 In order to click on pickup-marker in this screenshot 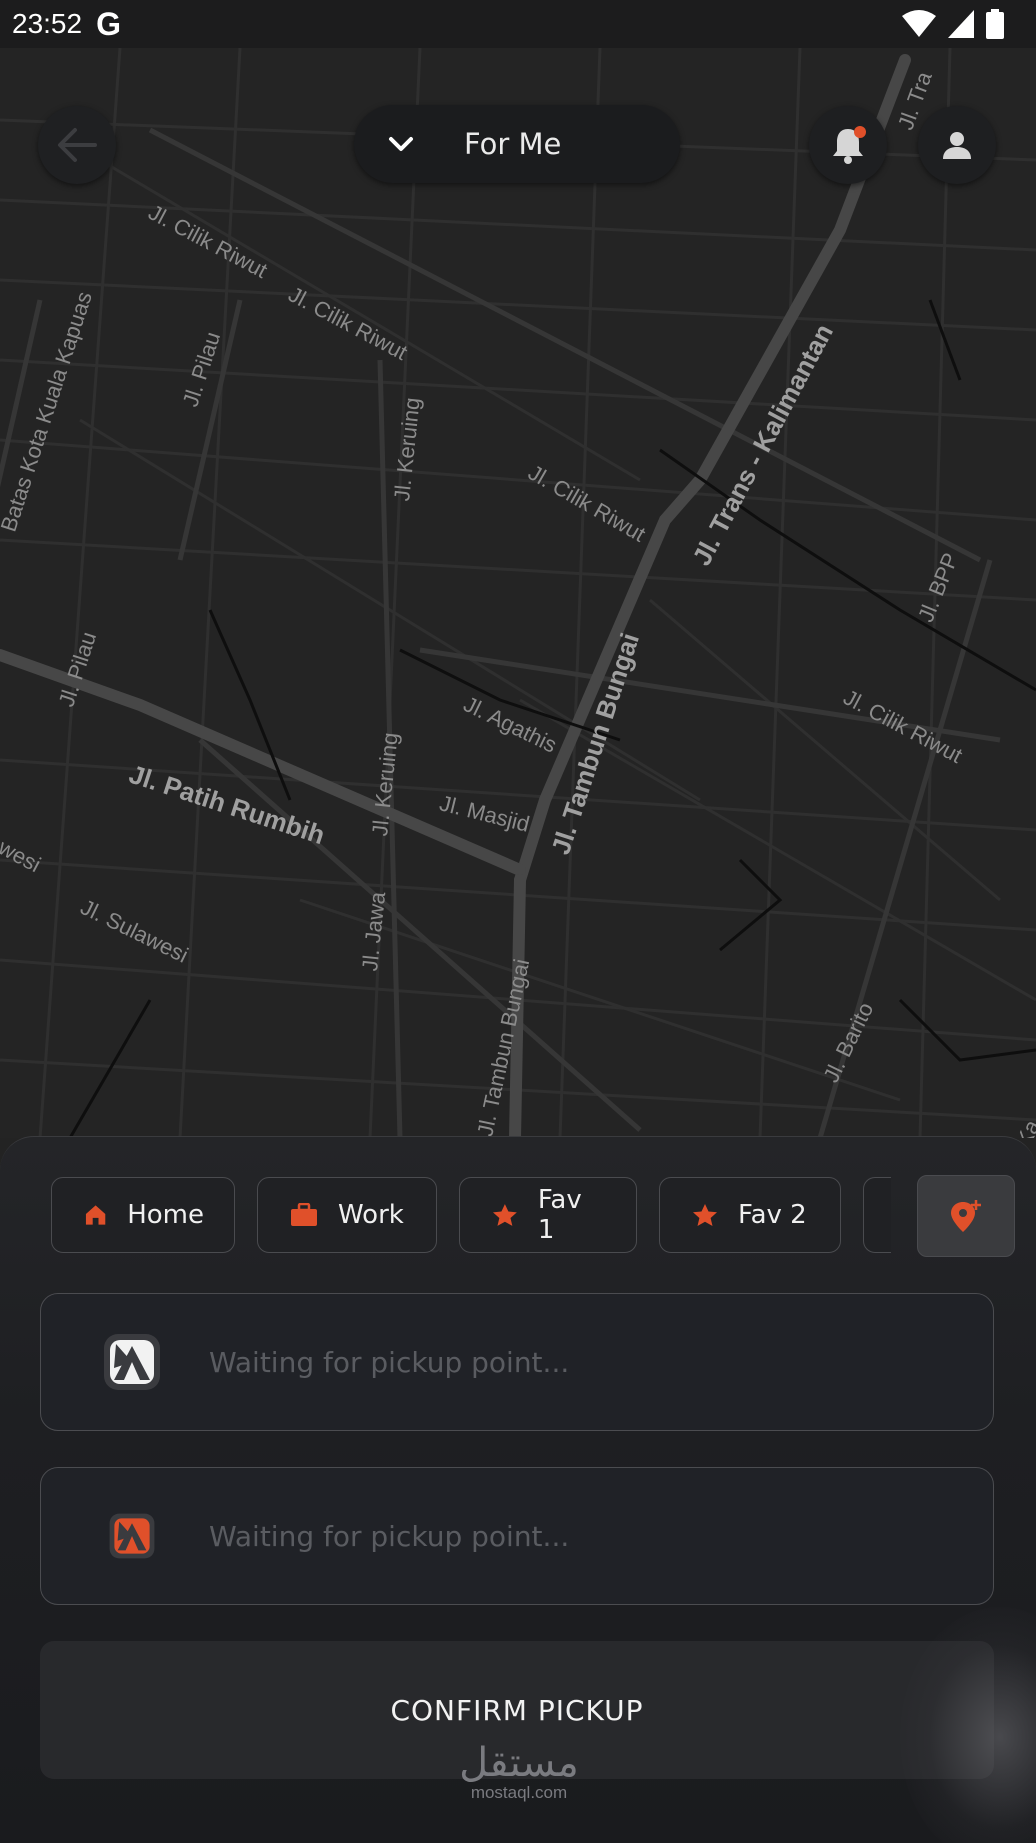, I will do `click(132, 1362)`.